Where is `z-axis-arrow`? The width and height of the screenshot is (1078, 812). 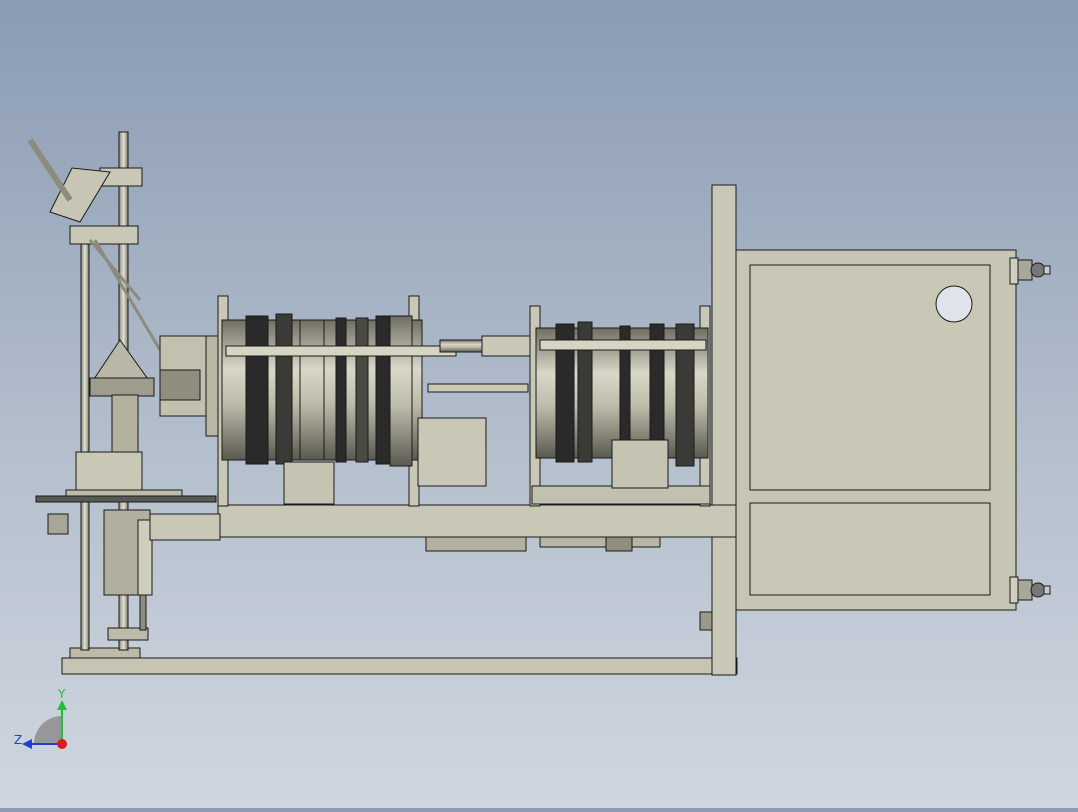
z-axis-arrow is located at coordinates (27, 744).